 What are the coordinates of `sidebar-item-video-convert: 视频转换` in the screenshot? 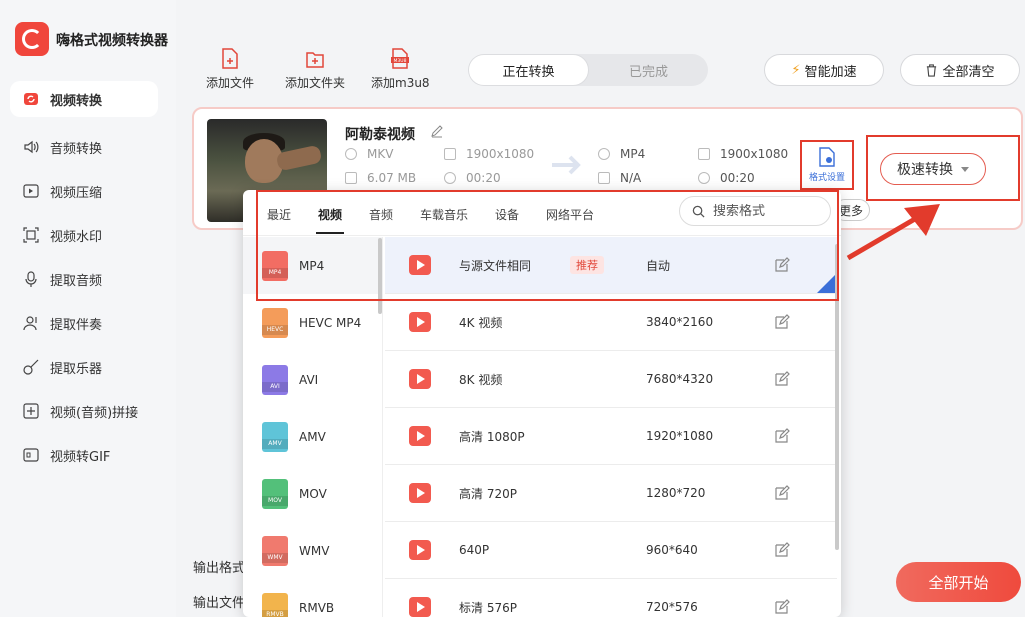 It's located at (84, 99).